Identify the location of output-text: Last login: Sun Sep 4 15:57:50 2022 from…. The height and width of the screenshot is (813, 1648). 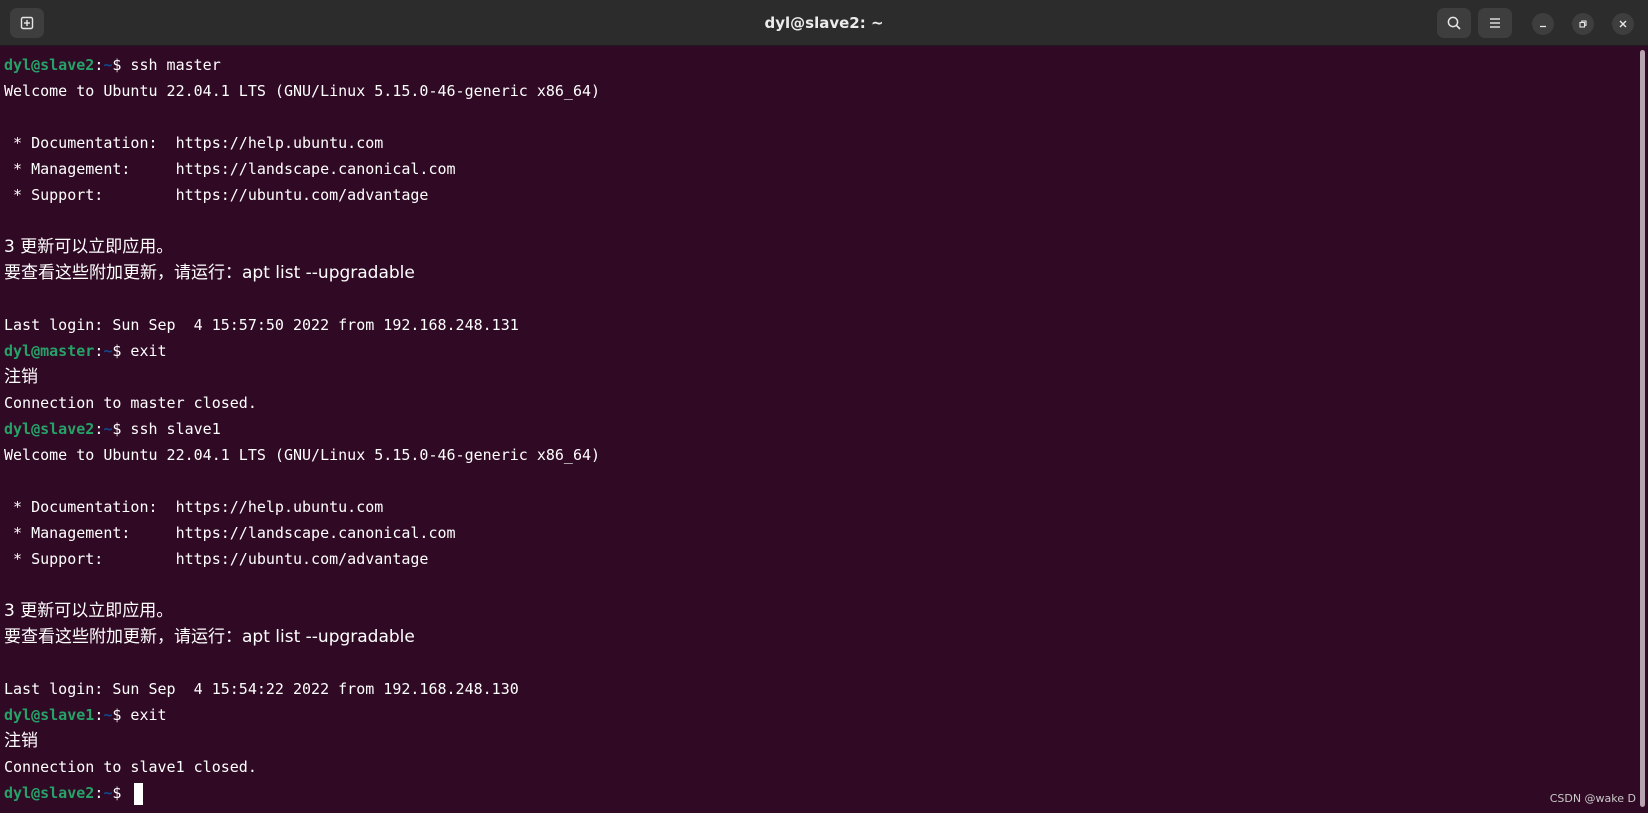
(261, 325).